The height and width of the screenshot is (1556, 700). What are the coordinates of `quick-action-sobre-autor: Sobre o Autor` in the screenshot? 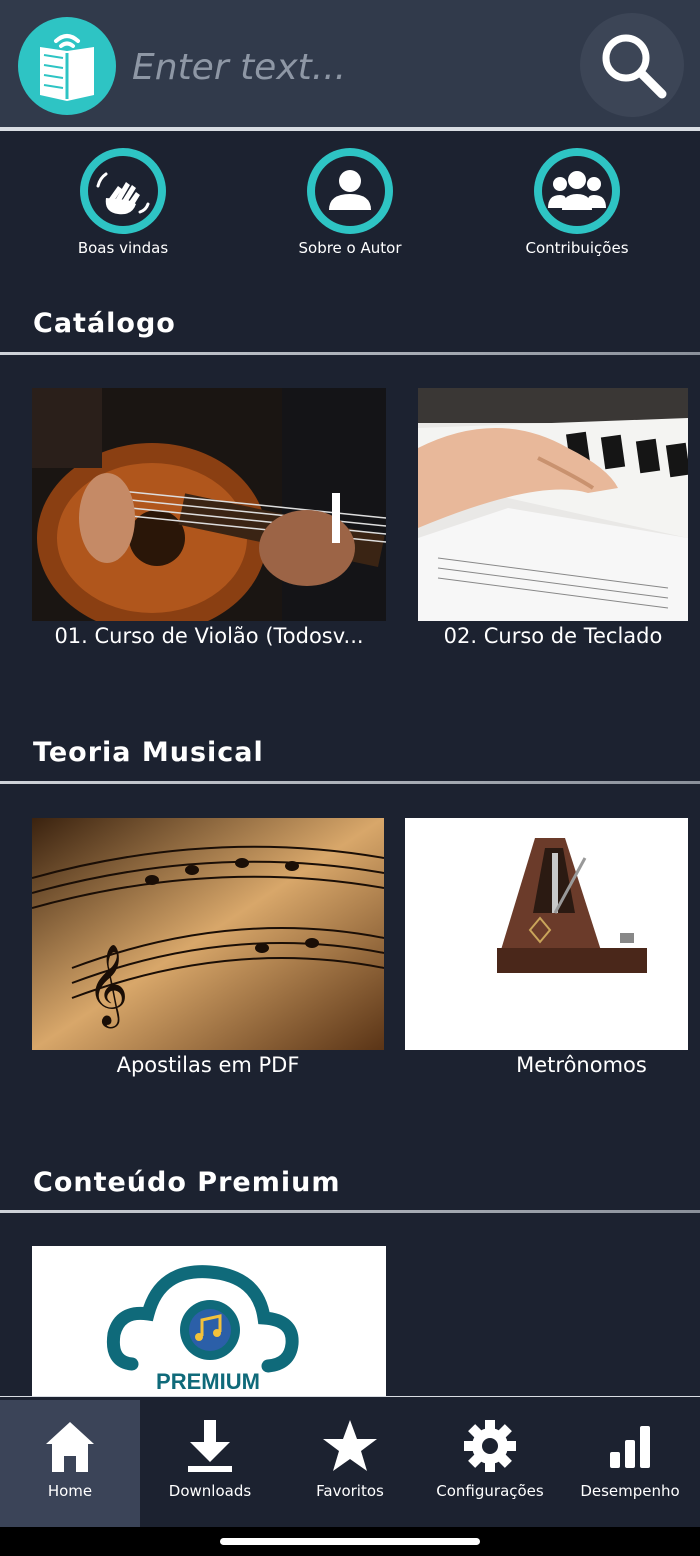 It's located at (350, 202).